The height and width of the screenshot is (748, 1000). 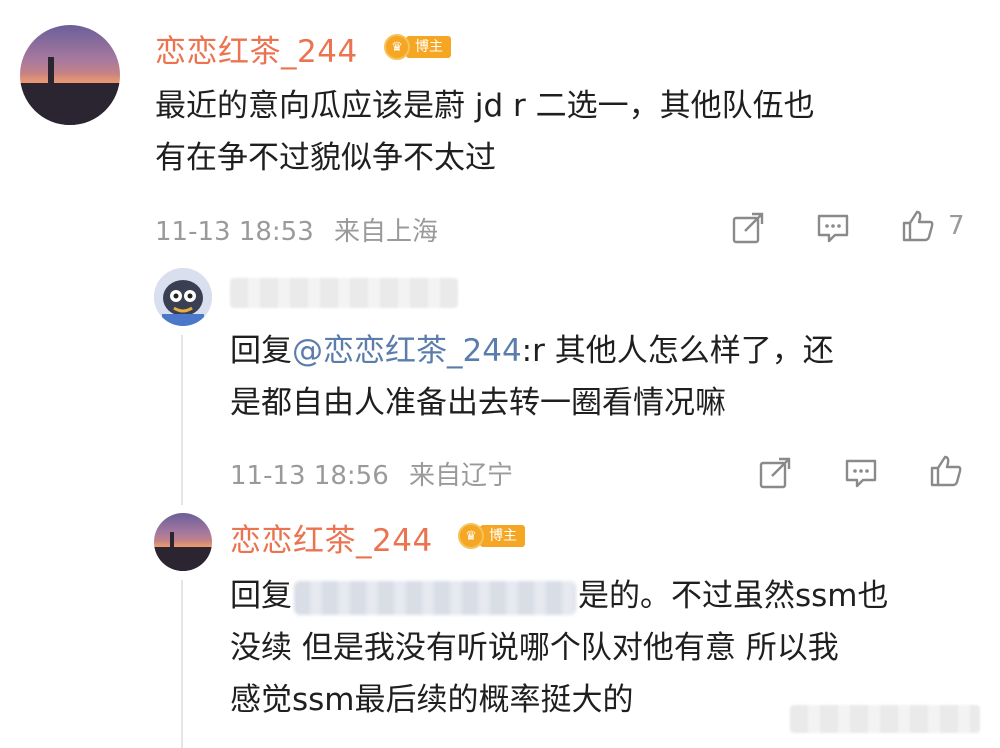 I want to click on location: 来自上海, so click(x=386, y=232).